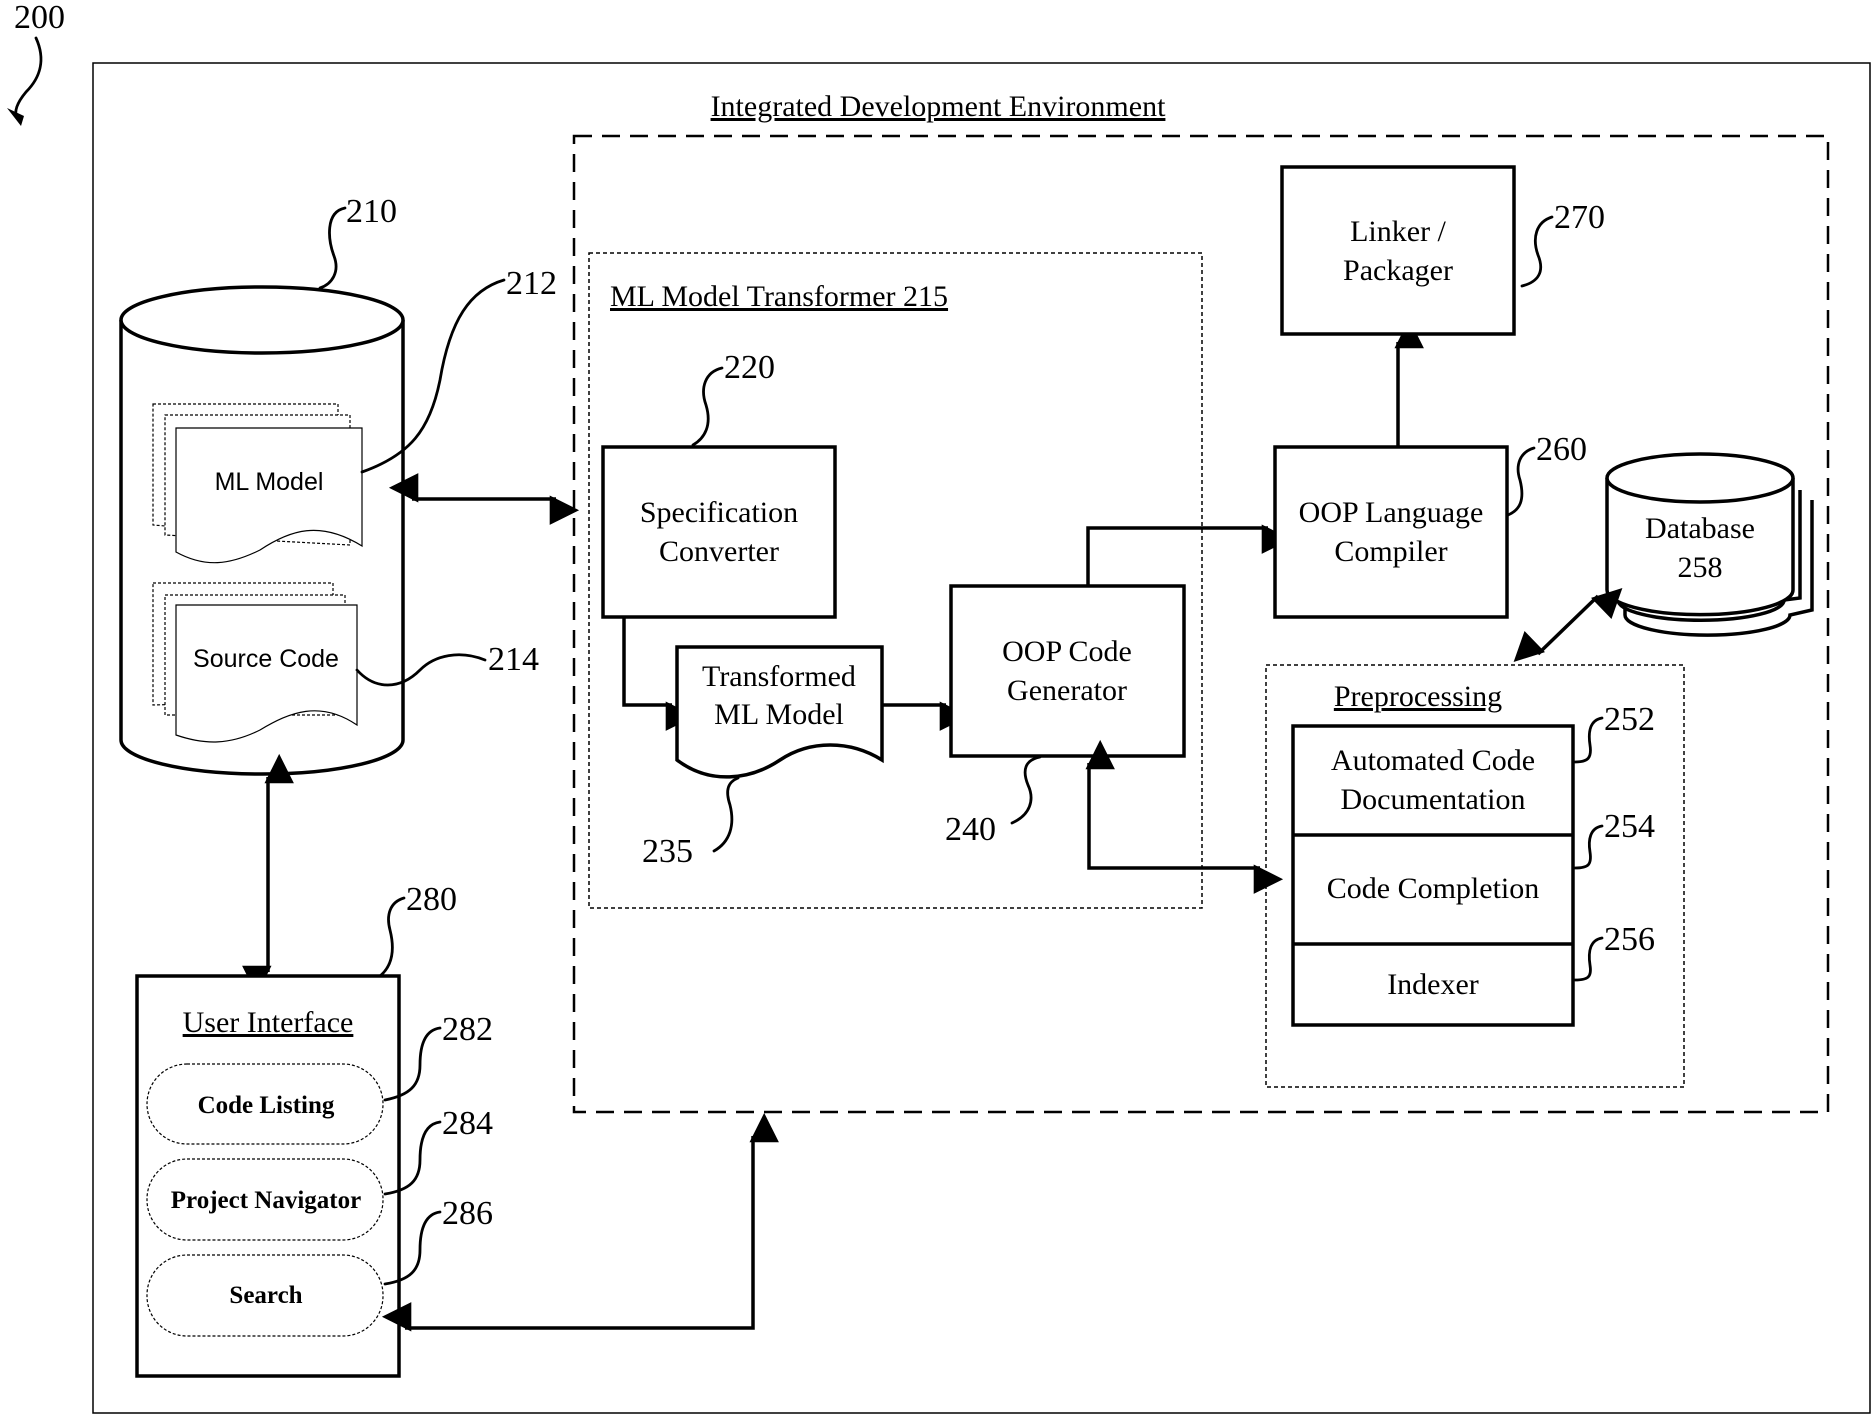 This screenshot has height=1417, width=1875. What do you see at coordinates (779, 676) in the screenshot?
I see `transformed-model-line1: Transformed` at bounding box center [779, 676].